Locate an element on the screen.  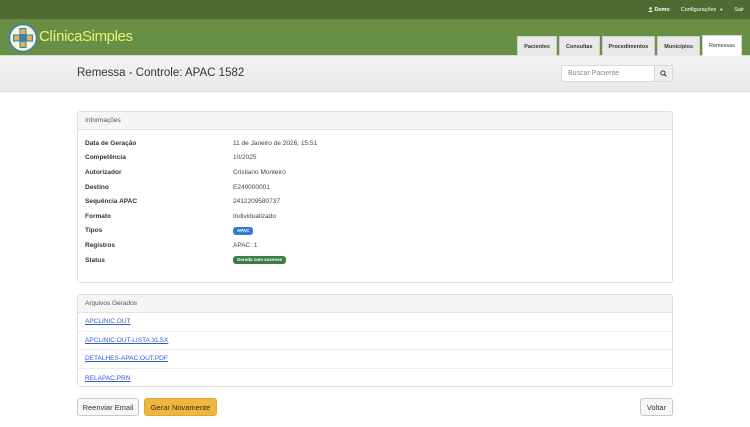
search-input is located at coordinates (607, 73).